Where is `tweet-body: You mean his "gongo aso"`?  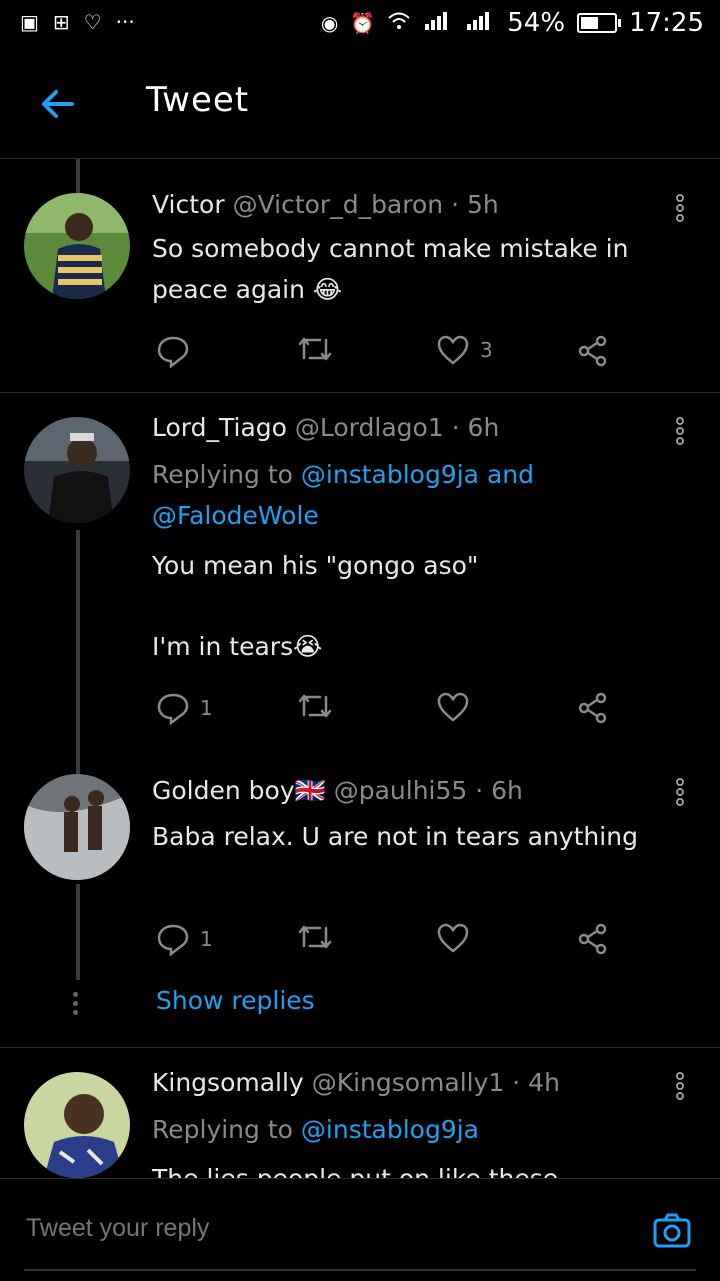
tweet-body: You mean his "gongo aso" is located at coordinates (315, 565).